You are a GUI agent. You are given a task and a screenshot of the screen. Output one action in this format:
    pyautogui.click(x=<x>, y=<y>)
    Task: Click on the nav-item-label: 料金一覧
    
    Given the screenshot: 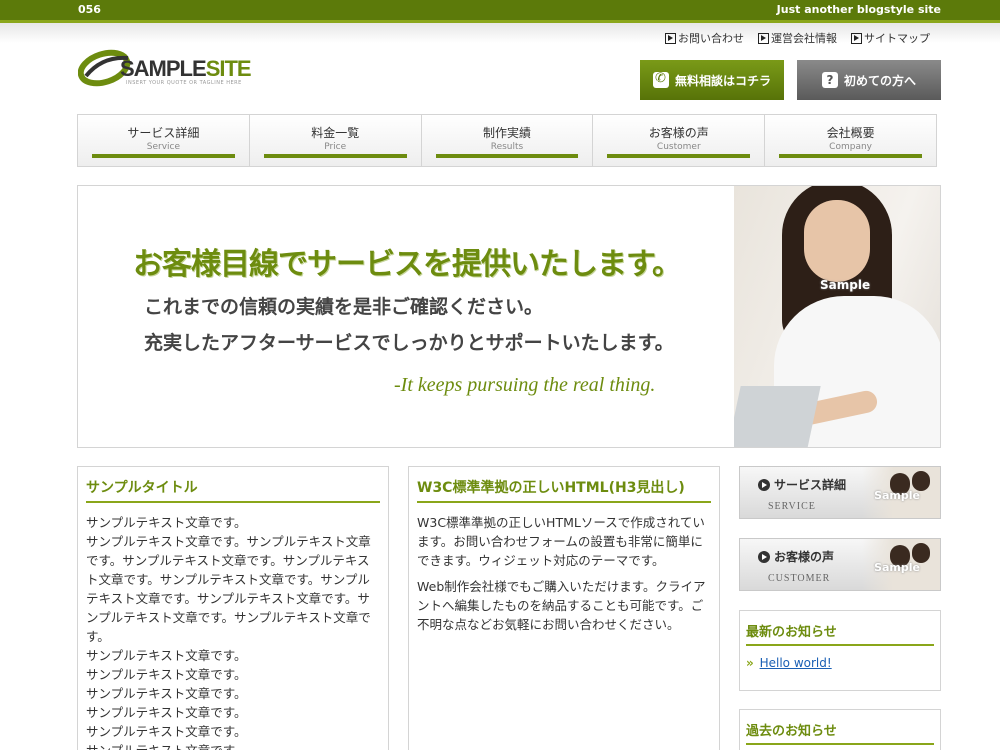 What is the action you would take?
    pyautogui.click(x=335, y=133)
    